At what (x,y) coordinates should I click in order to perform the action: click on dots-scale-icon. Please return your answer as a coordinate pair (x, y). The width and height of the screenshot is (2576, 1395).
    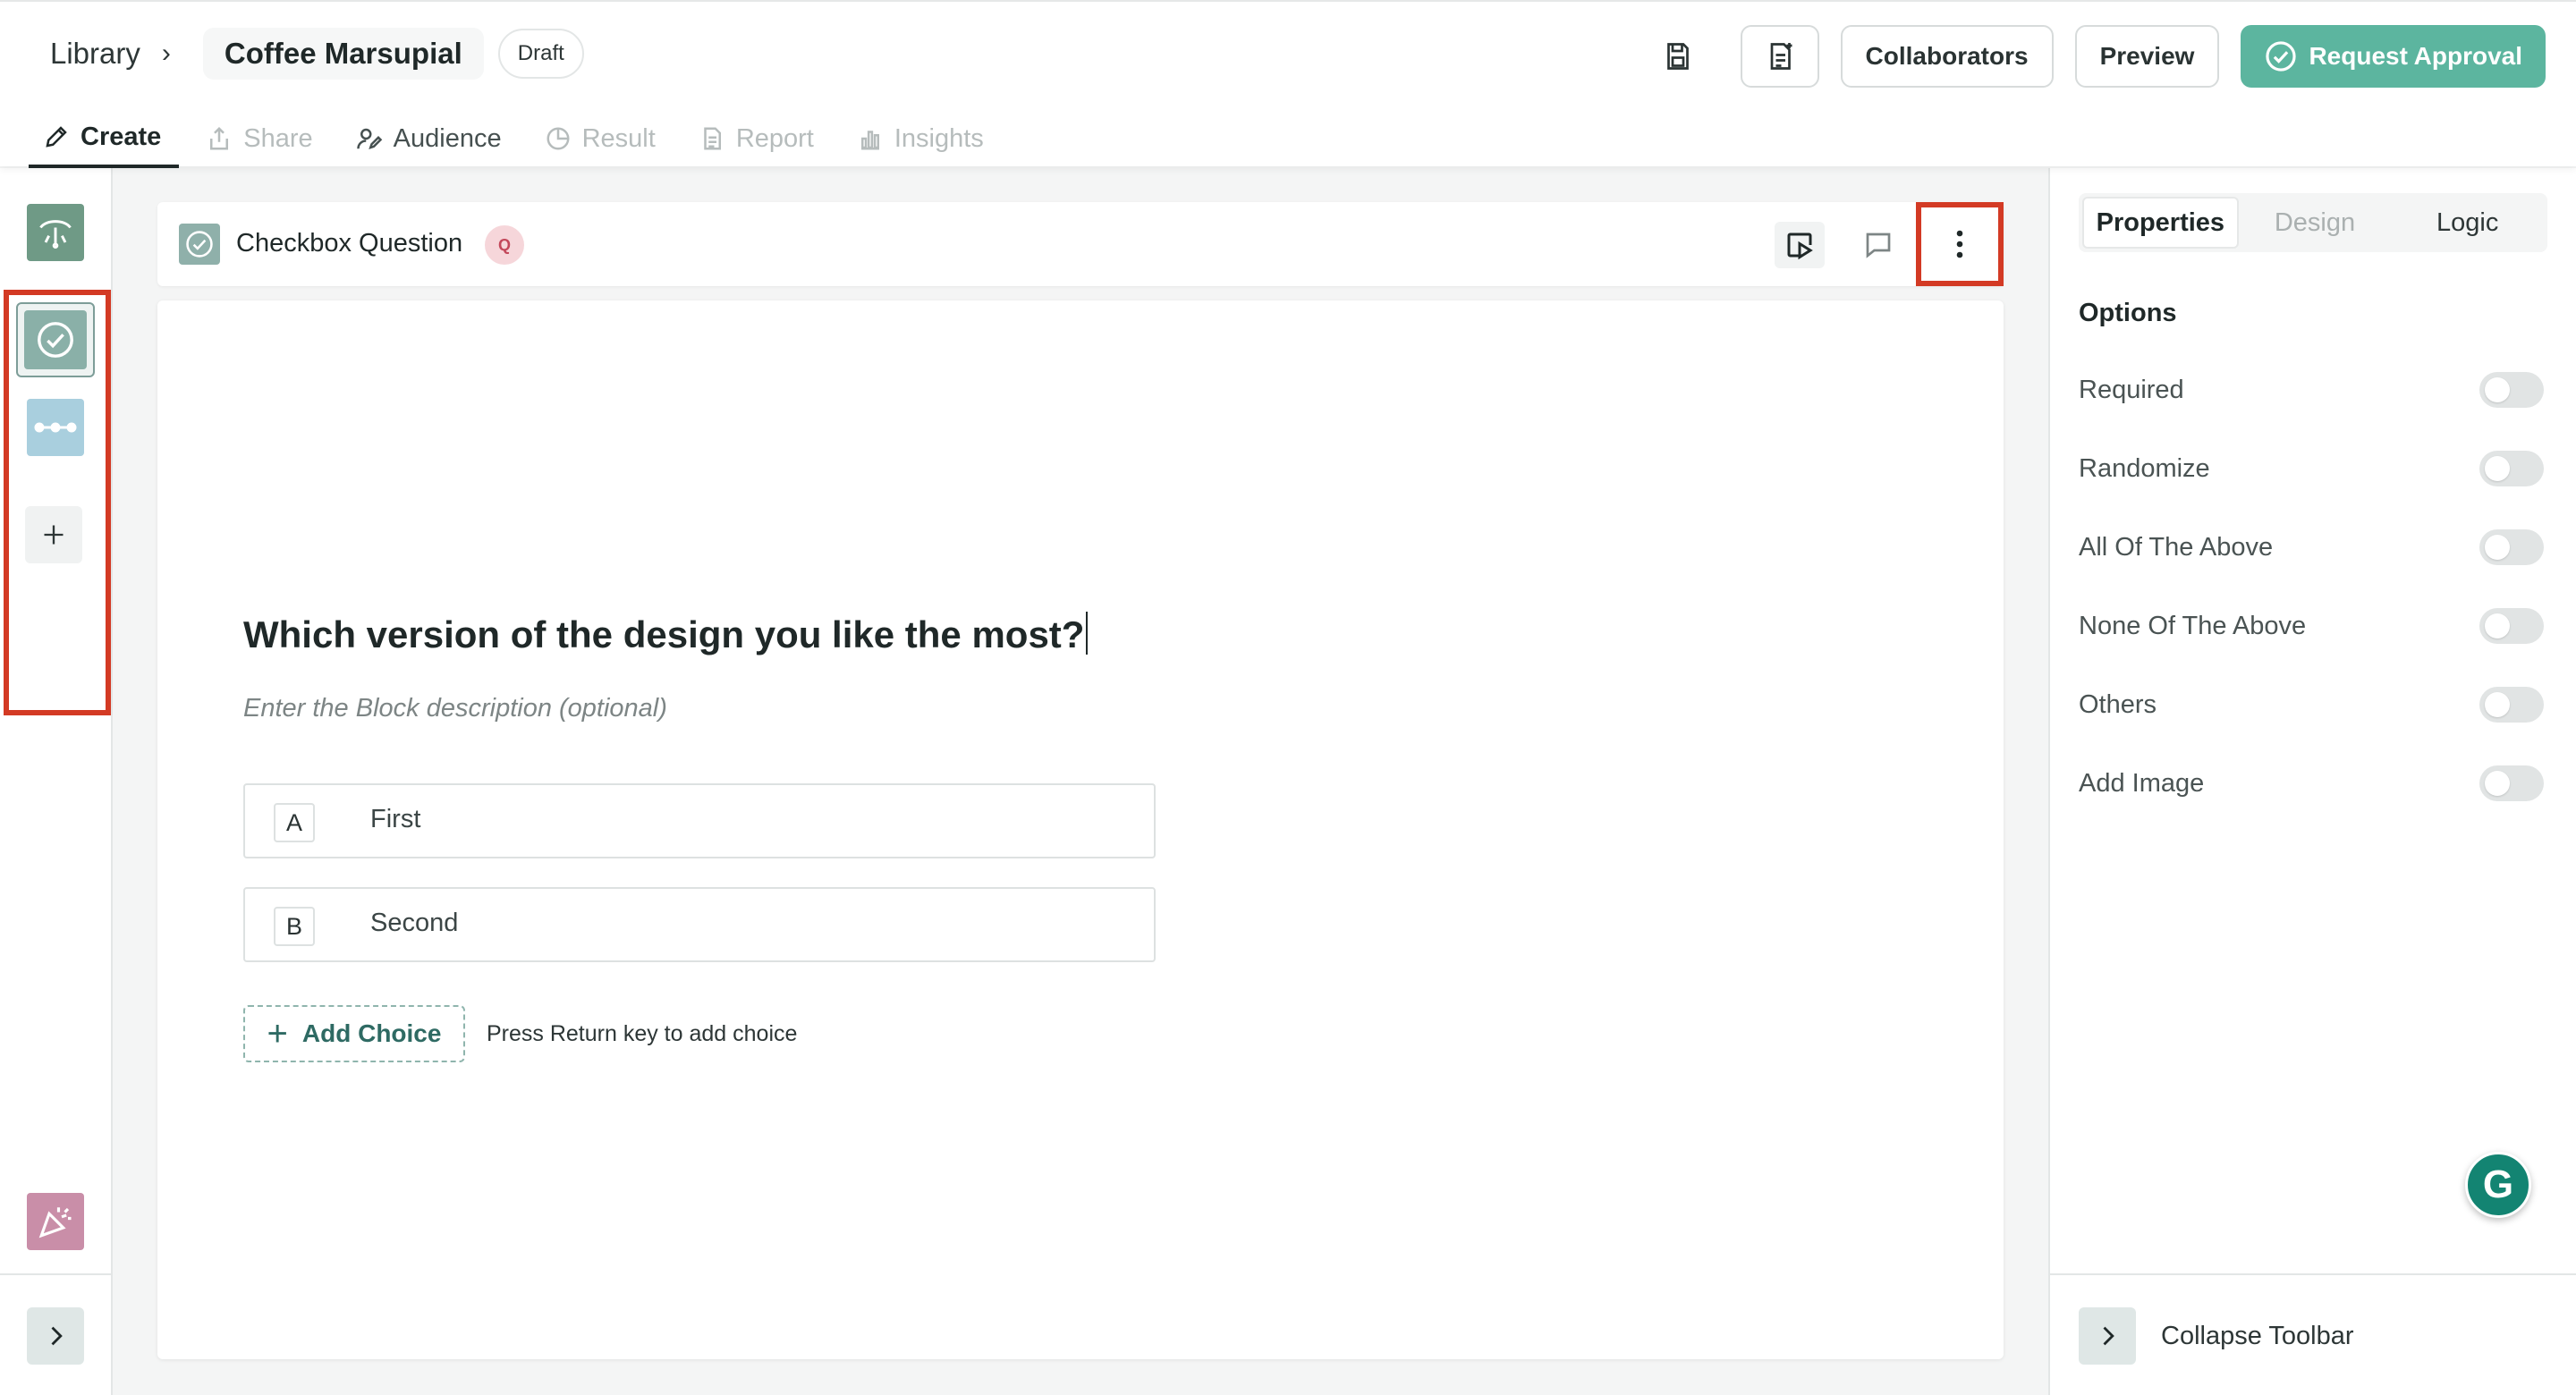
    Looking at the image, I should click on (55, 427).